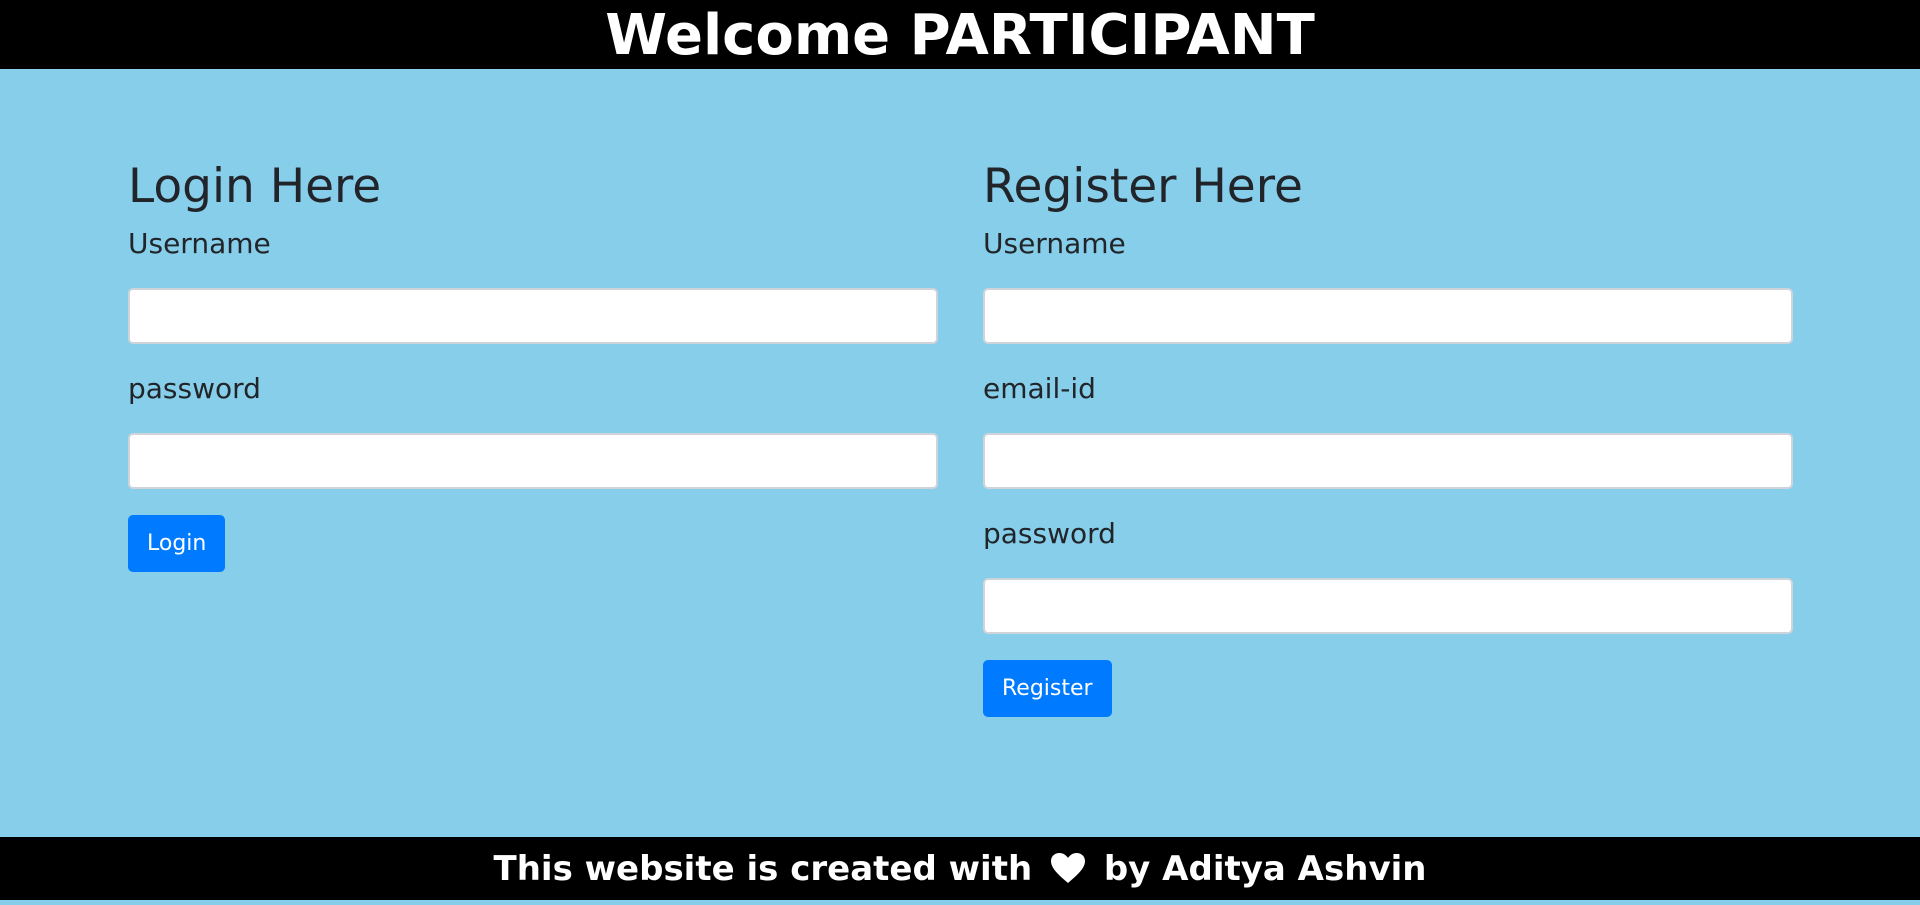 The height and width of the screenshot is (905, 1920). Describe the element at coordinates (1388, 461) in the screenshot. I see `register-email-input` at that location.